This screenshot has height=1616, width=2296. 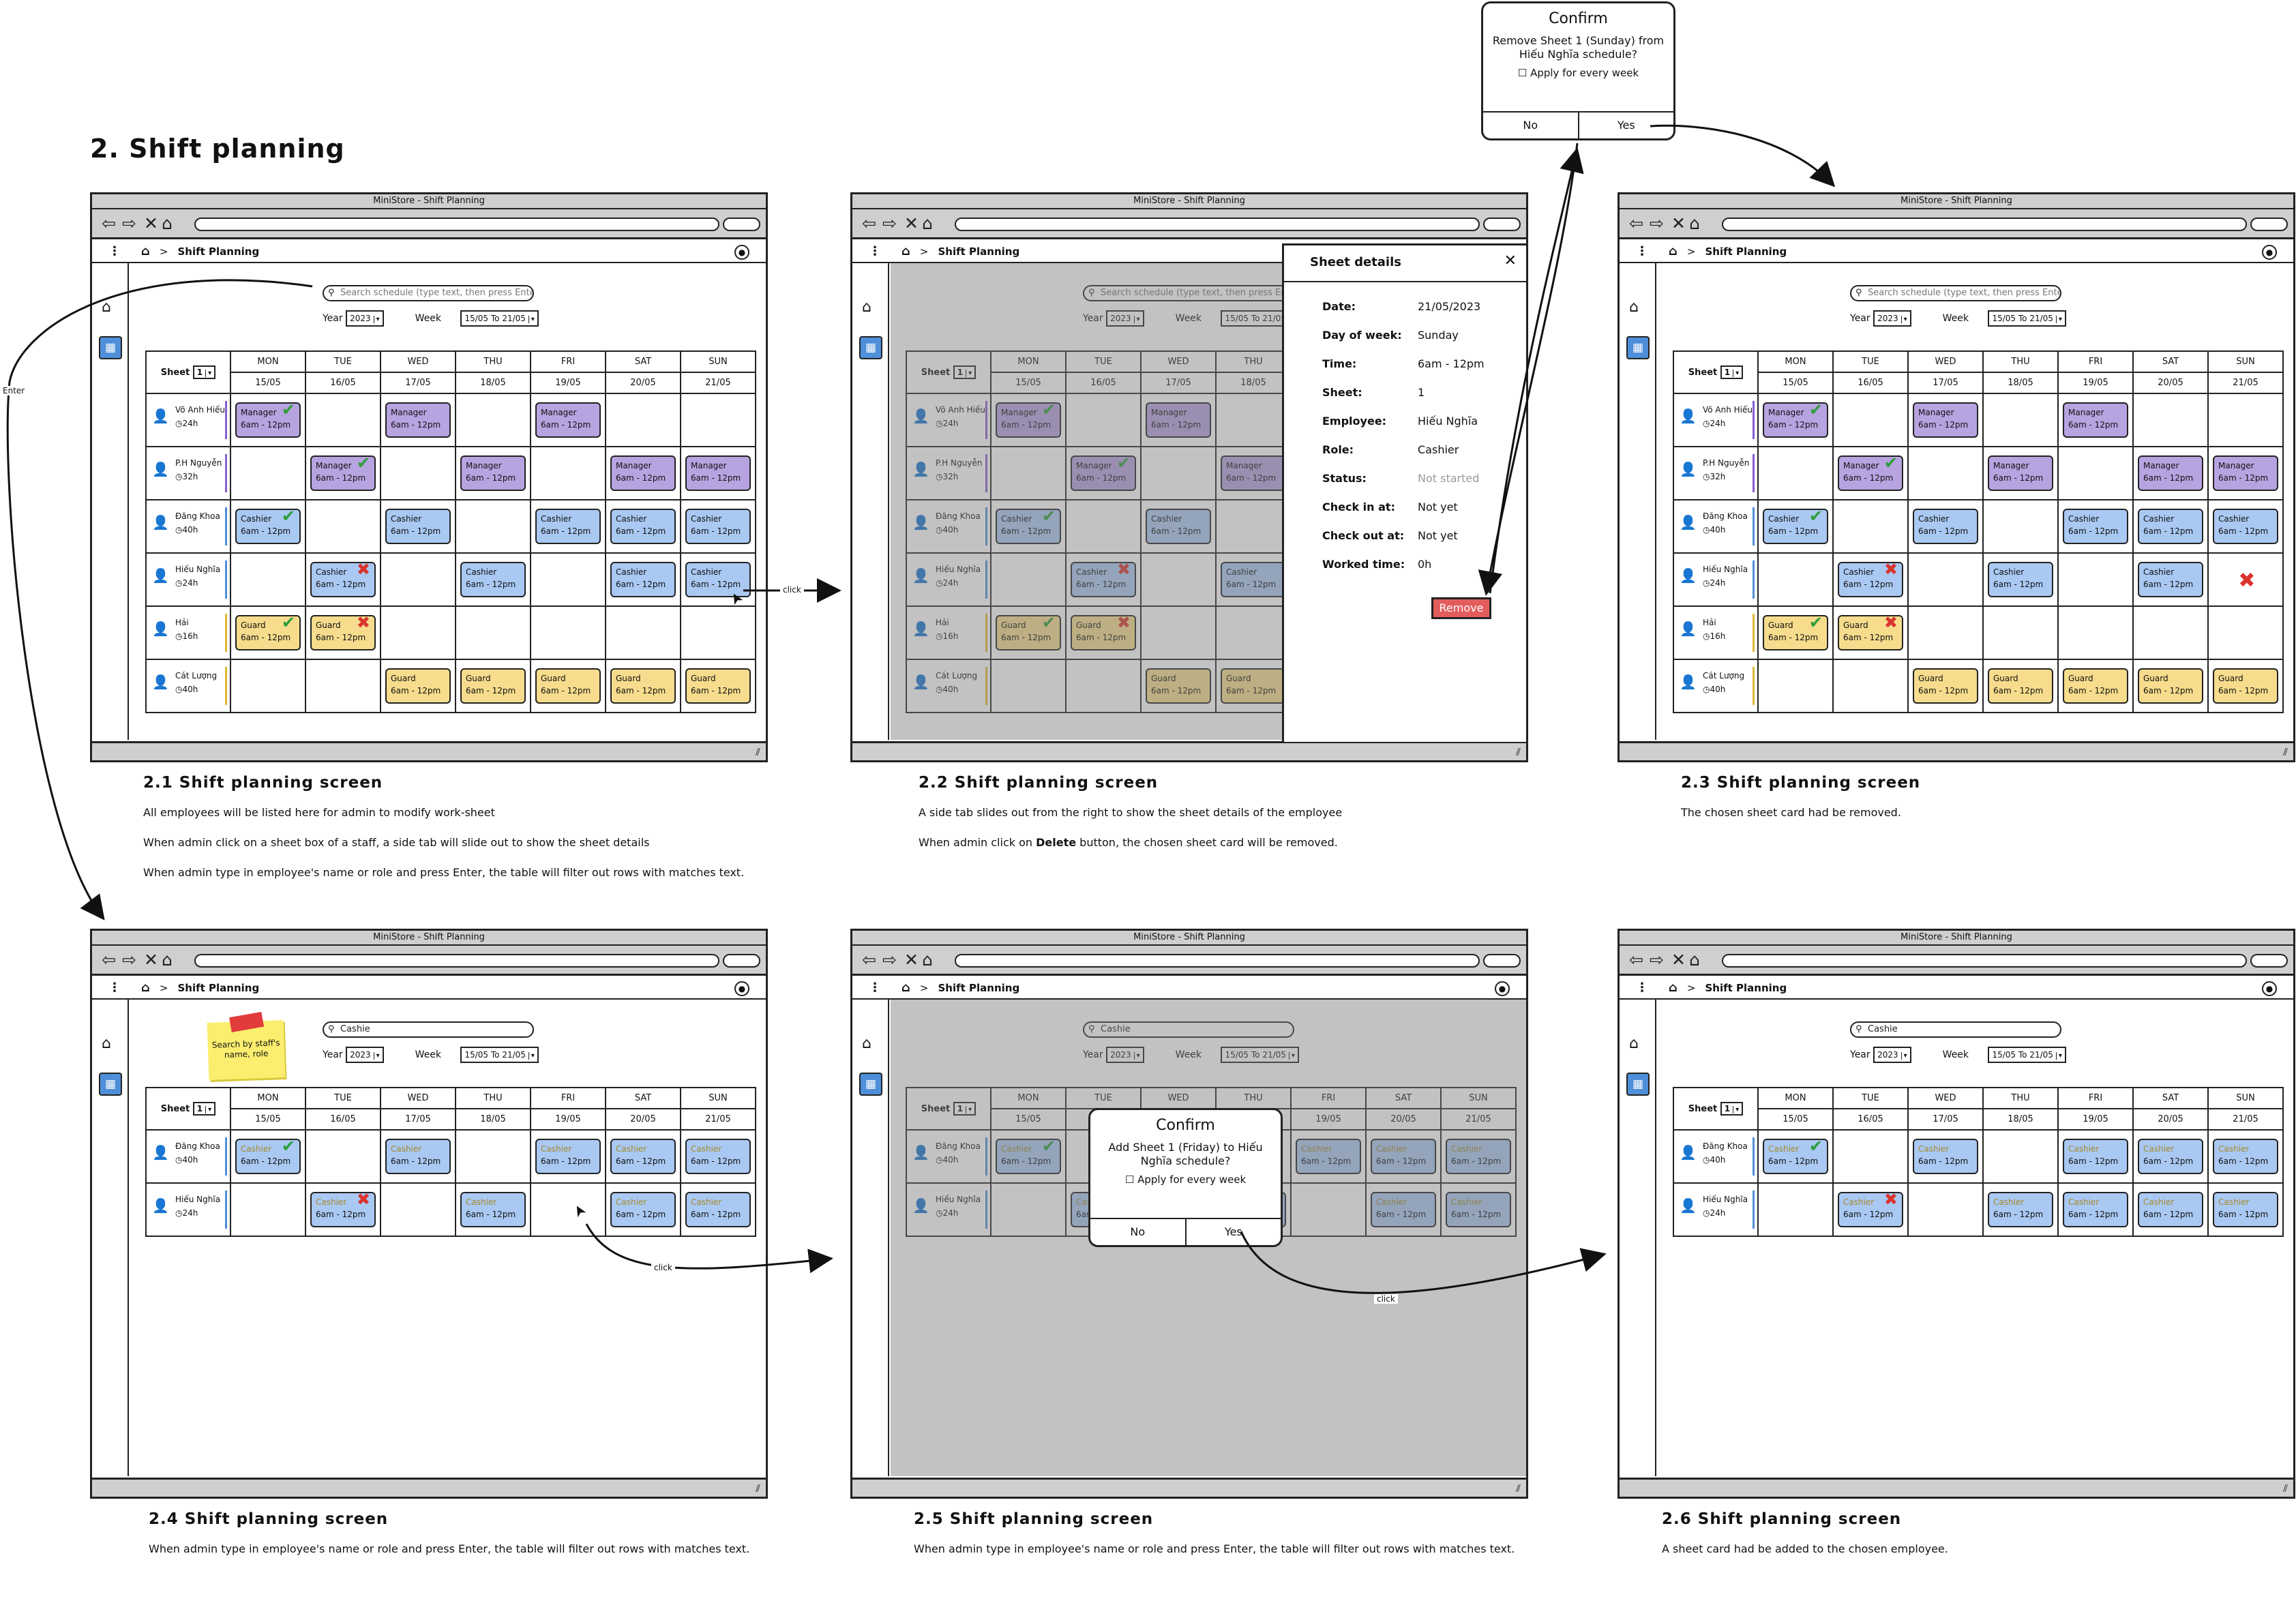 I want to click on yes-button: Yes, so click(x=1625, y=126).